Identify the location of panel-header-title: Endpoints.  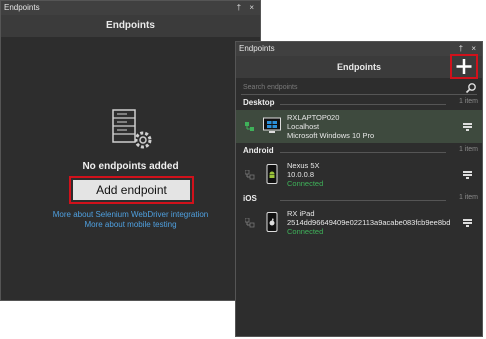
(359, 67).